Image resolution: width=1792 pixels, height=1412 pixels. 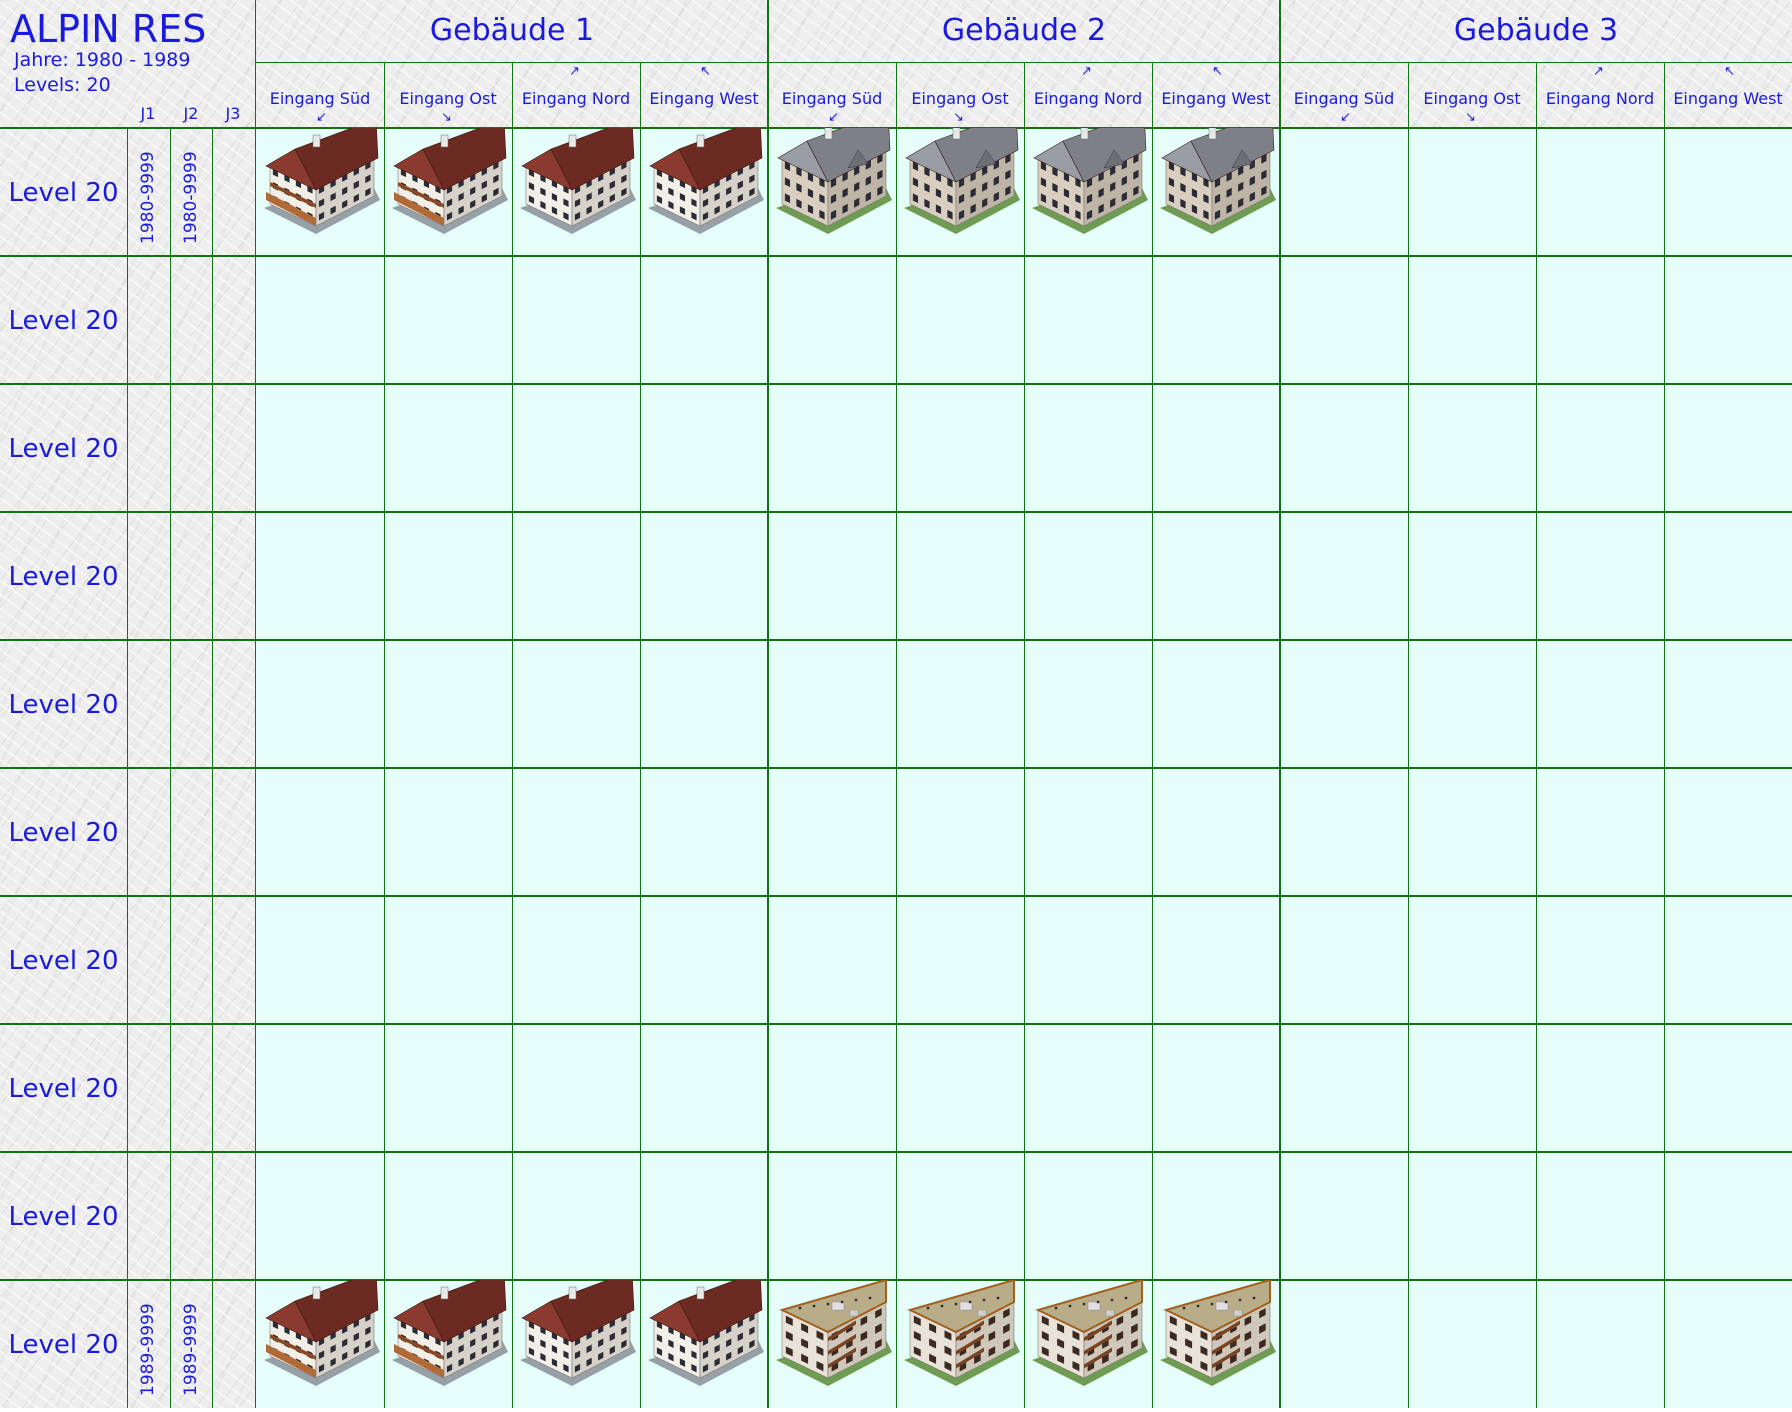 I want to click on entrance-header: Eingang Süd ↙, so click(x=1344, y=95).